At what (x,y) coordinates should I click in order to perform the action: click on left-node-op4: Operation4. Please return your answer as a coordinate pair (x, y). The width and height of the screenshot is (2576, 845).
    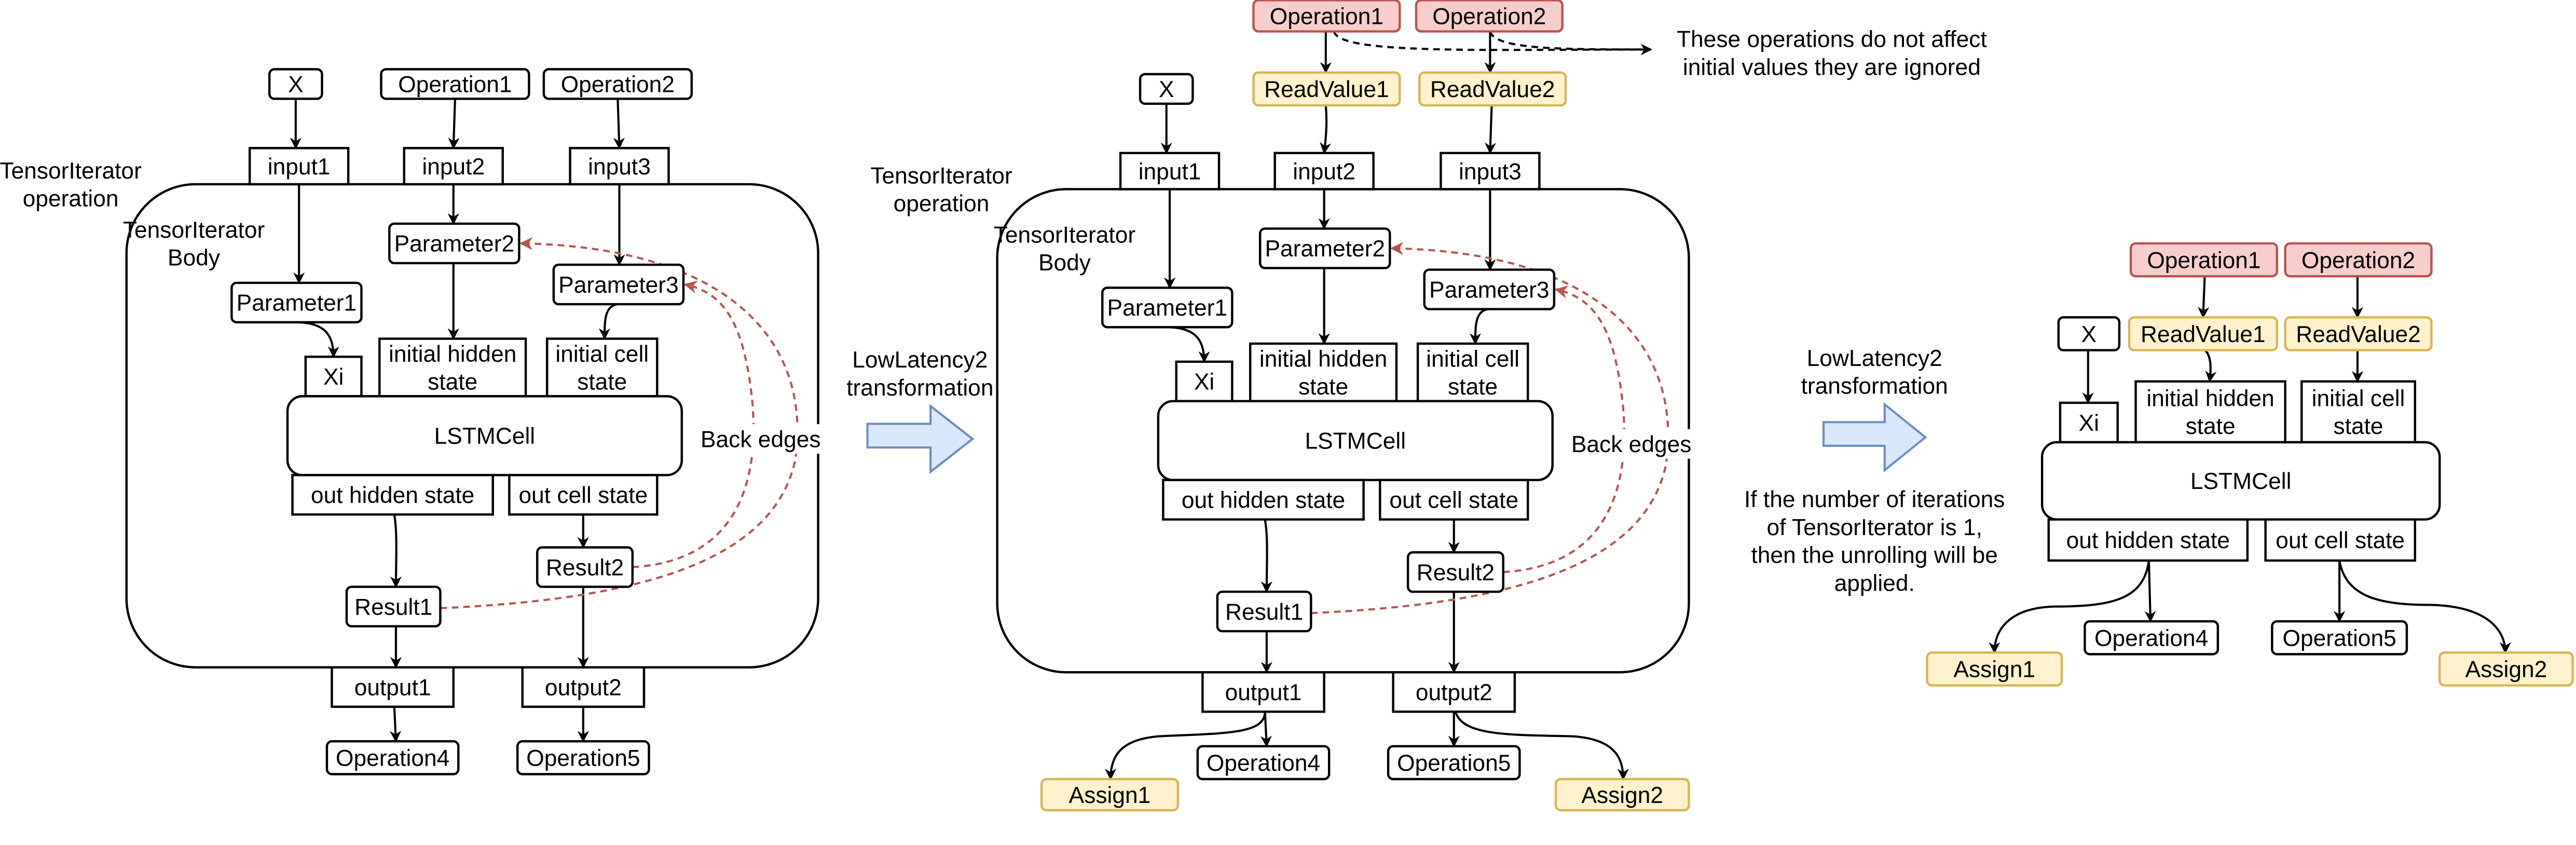
    Looking at the image, I should click on (392, 757).